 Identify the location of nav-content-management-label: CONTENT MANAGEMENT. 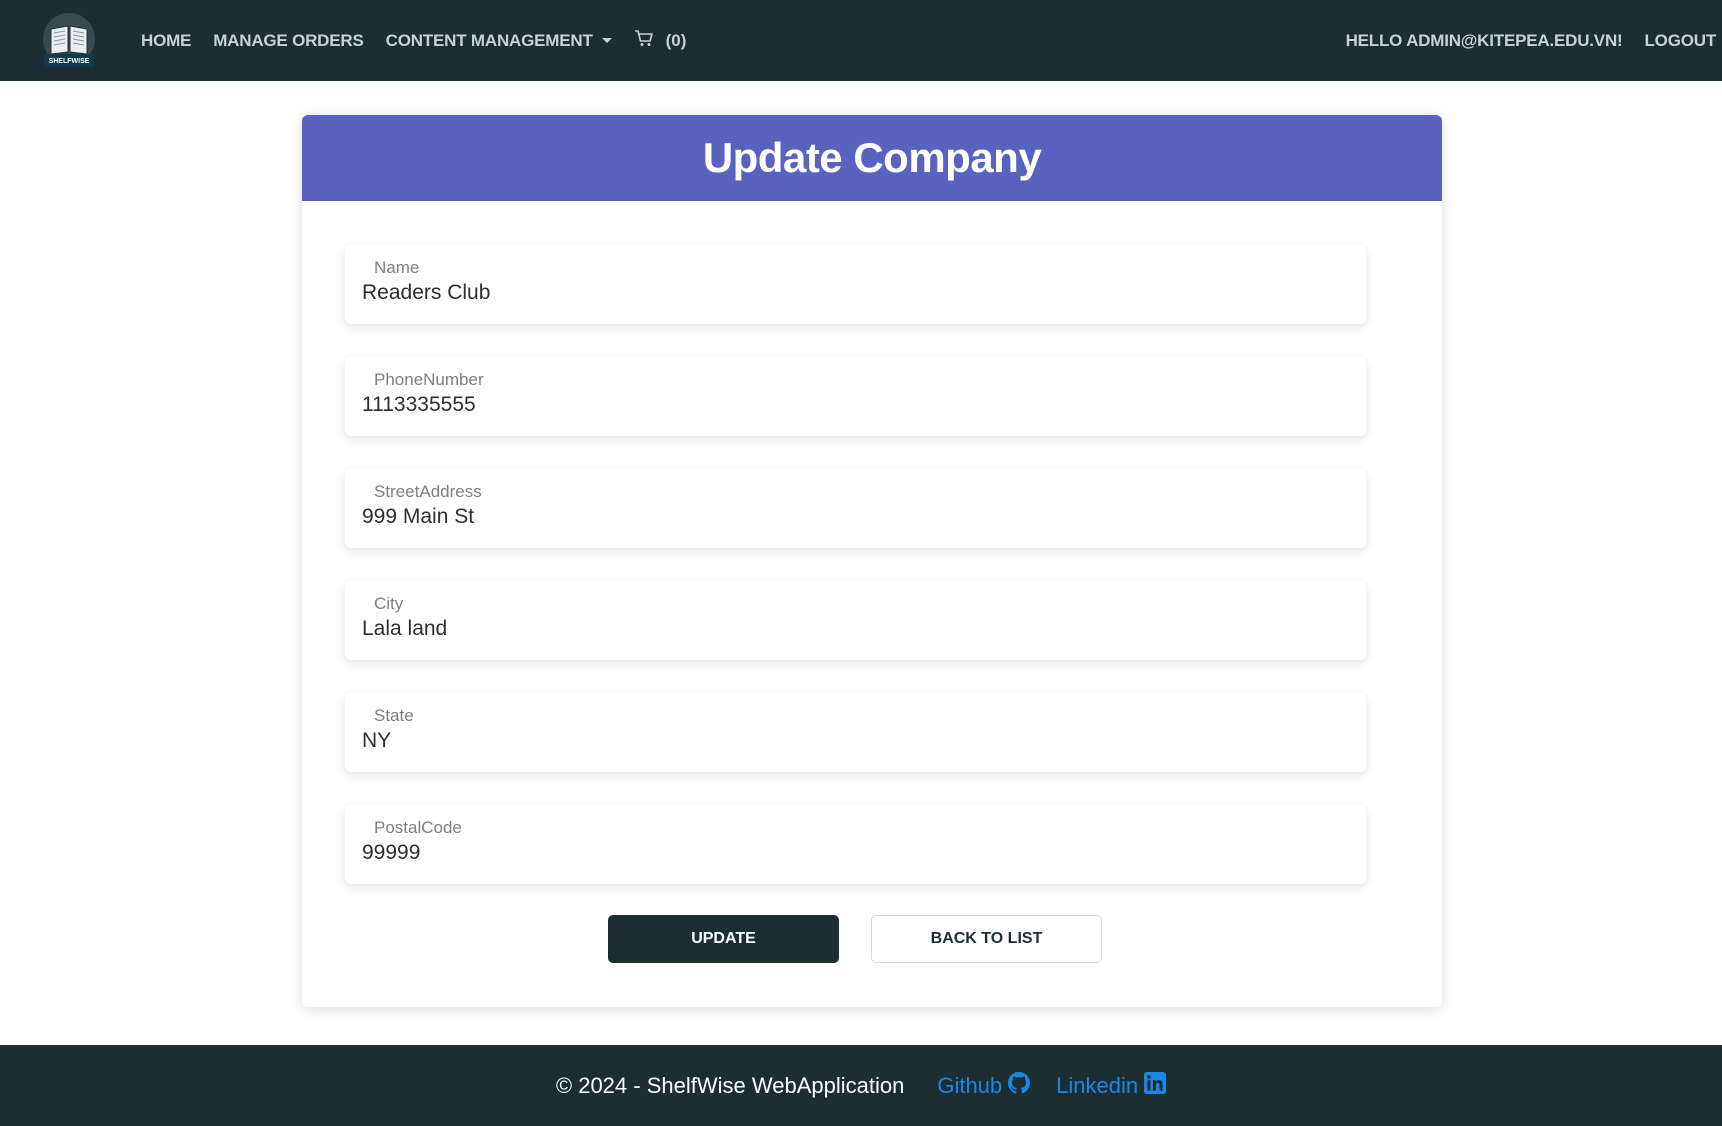
(489, 40).